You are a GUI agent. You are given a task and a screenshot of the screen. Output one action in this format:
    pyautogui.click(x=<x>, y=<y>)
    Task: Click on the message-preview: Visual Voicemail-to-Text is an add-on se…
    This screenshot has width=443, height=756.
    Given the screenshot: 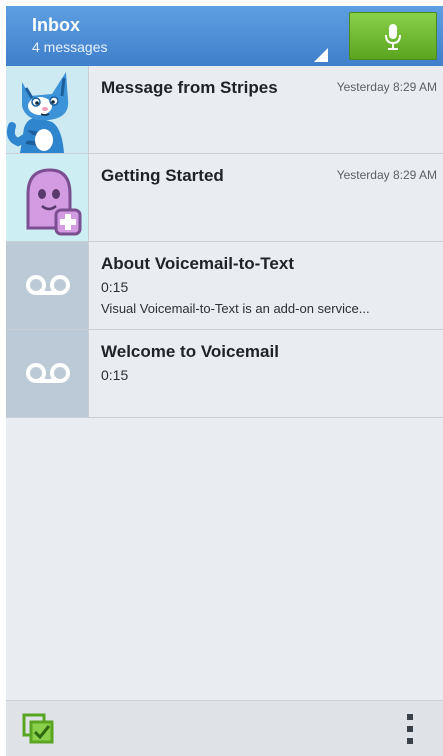 What is the action you would take?
    pyautogui.click(x=235, y=308)
    